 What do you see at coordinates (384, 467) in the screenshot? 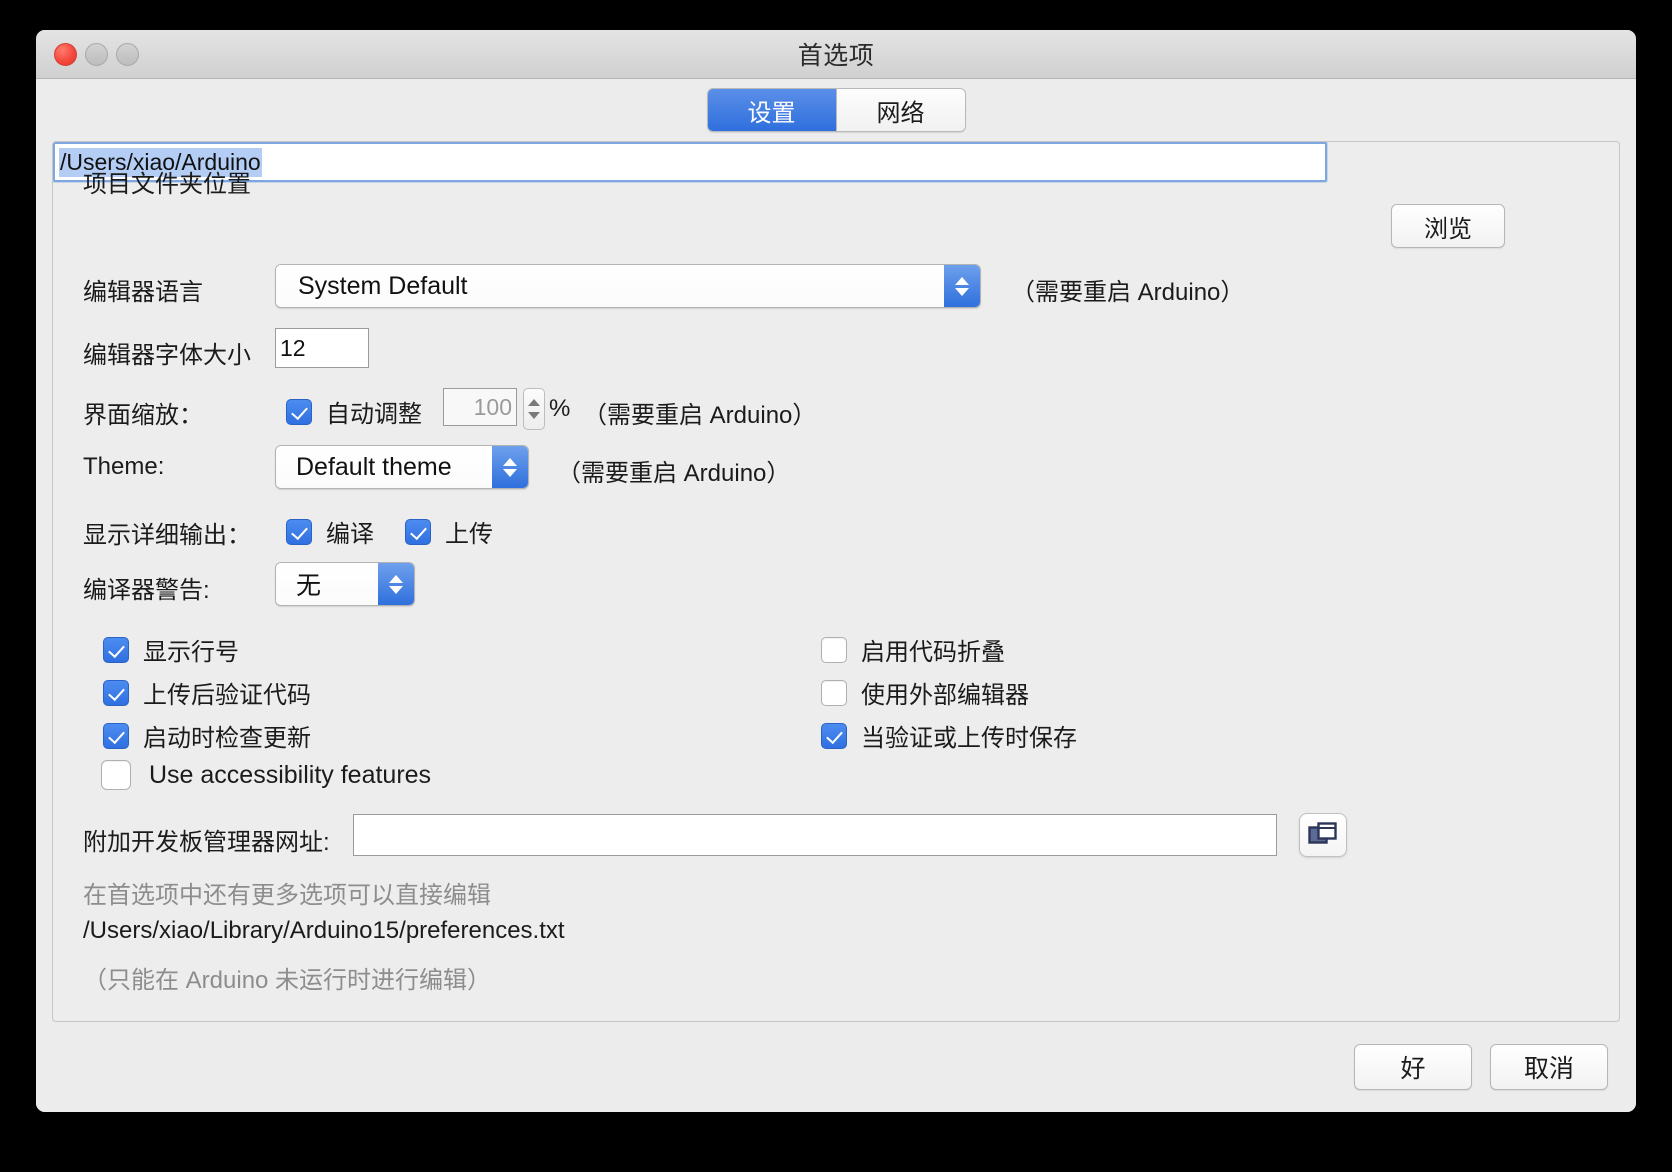
I see `theme-value: Default theme` at bounding box center [384, 467].